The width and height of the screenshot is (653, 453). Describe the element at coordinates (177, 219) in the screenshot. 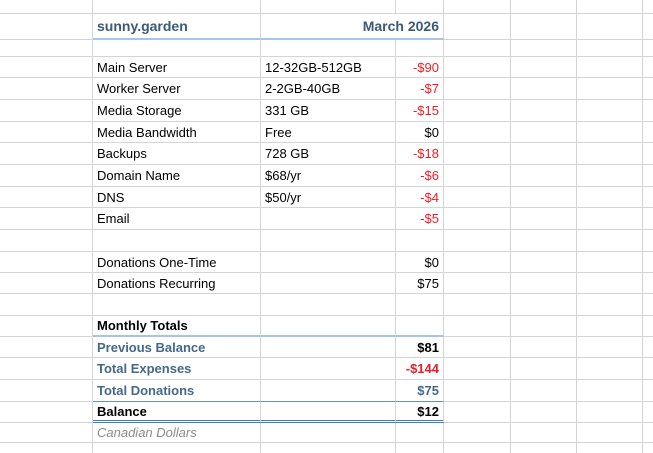

I see `expense-label-cell: Email` at that location.